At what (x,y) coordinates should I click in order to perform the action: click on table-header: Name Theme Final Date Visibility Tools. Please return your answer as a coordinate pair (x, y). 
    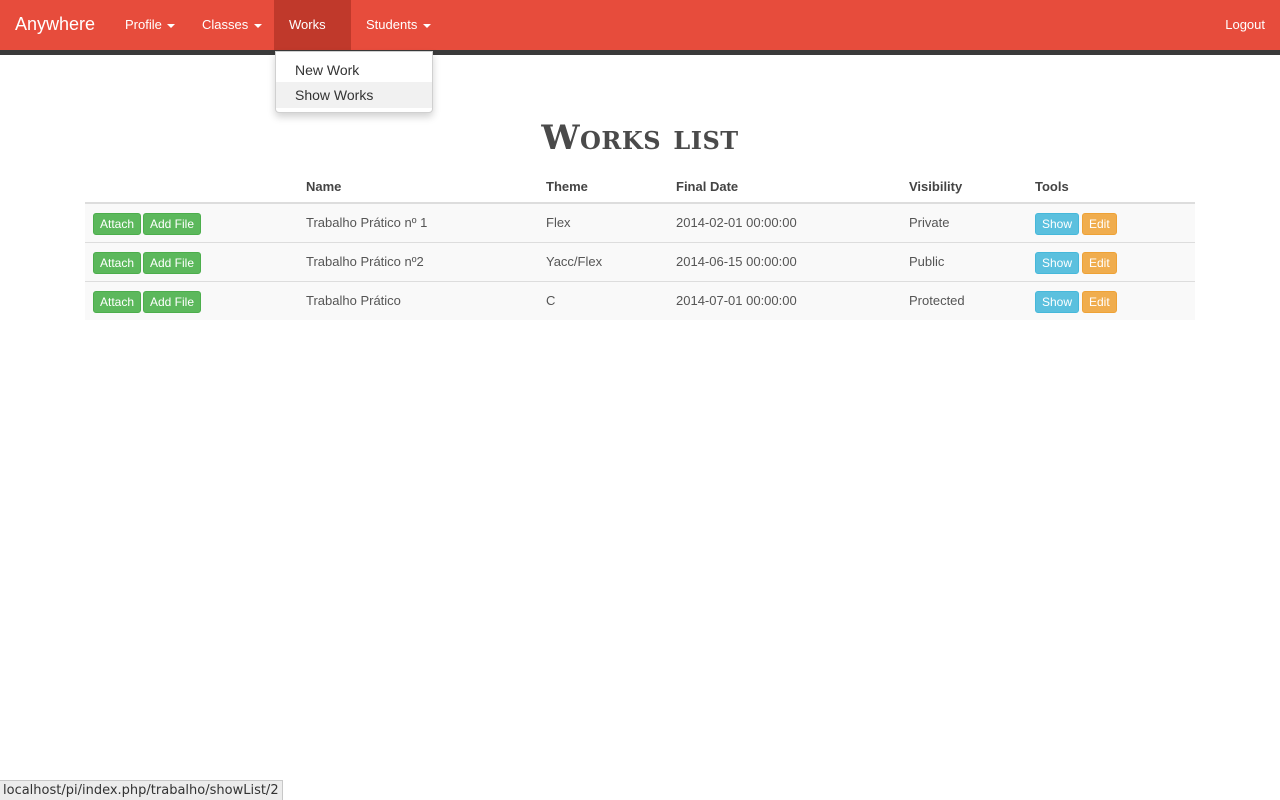
    Looking at the image, I should click on (640, 188).